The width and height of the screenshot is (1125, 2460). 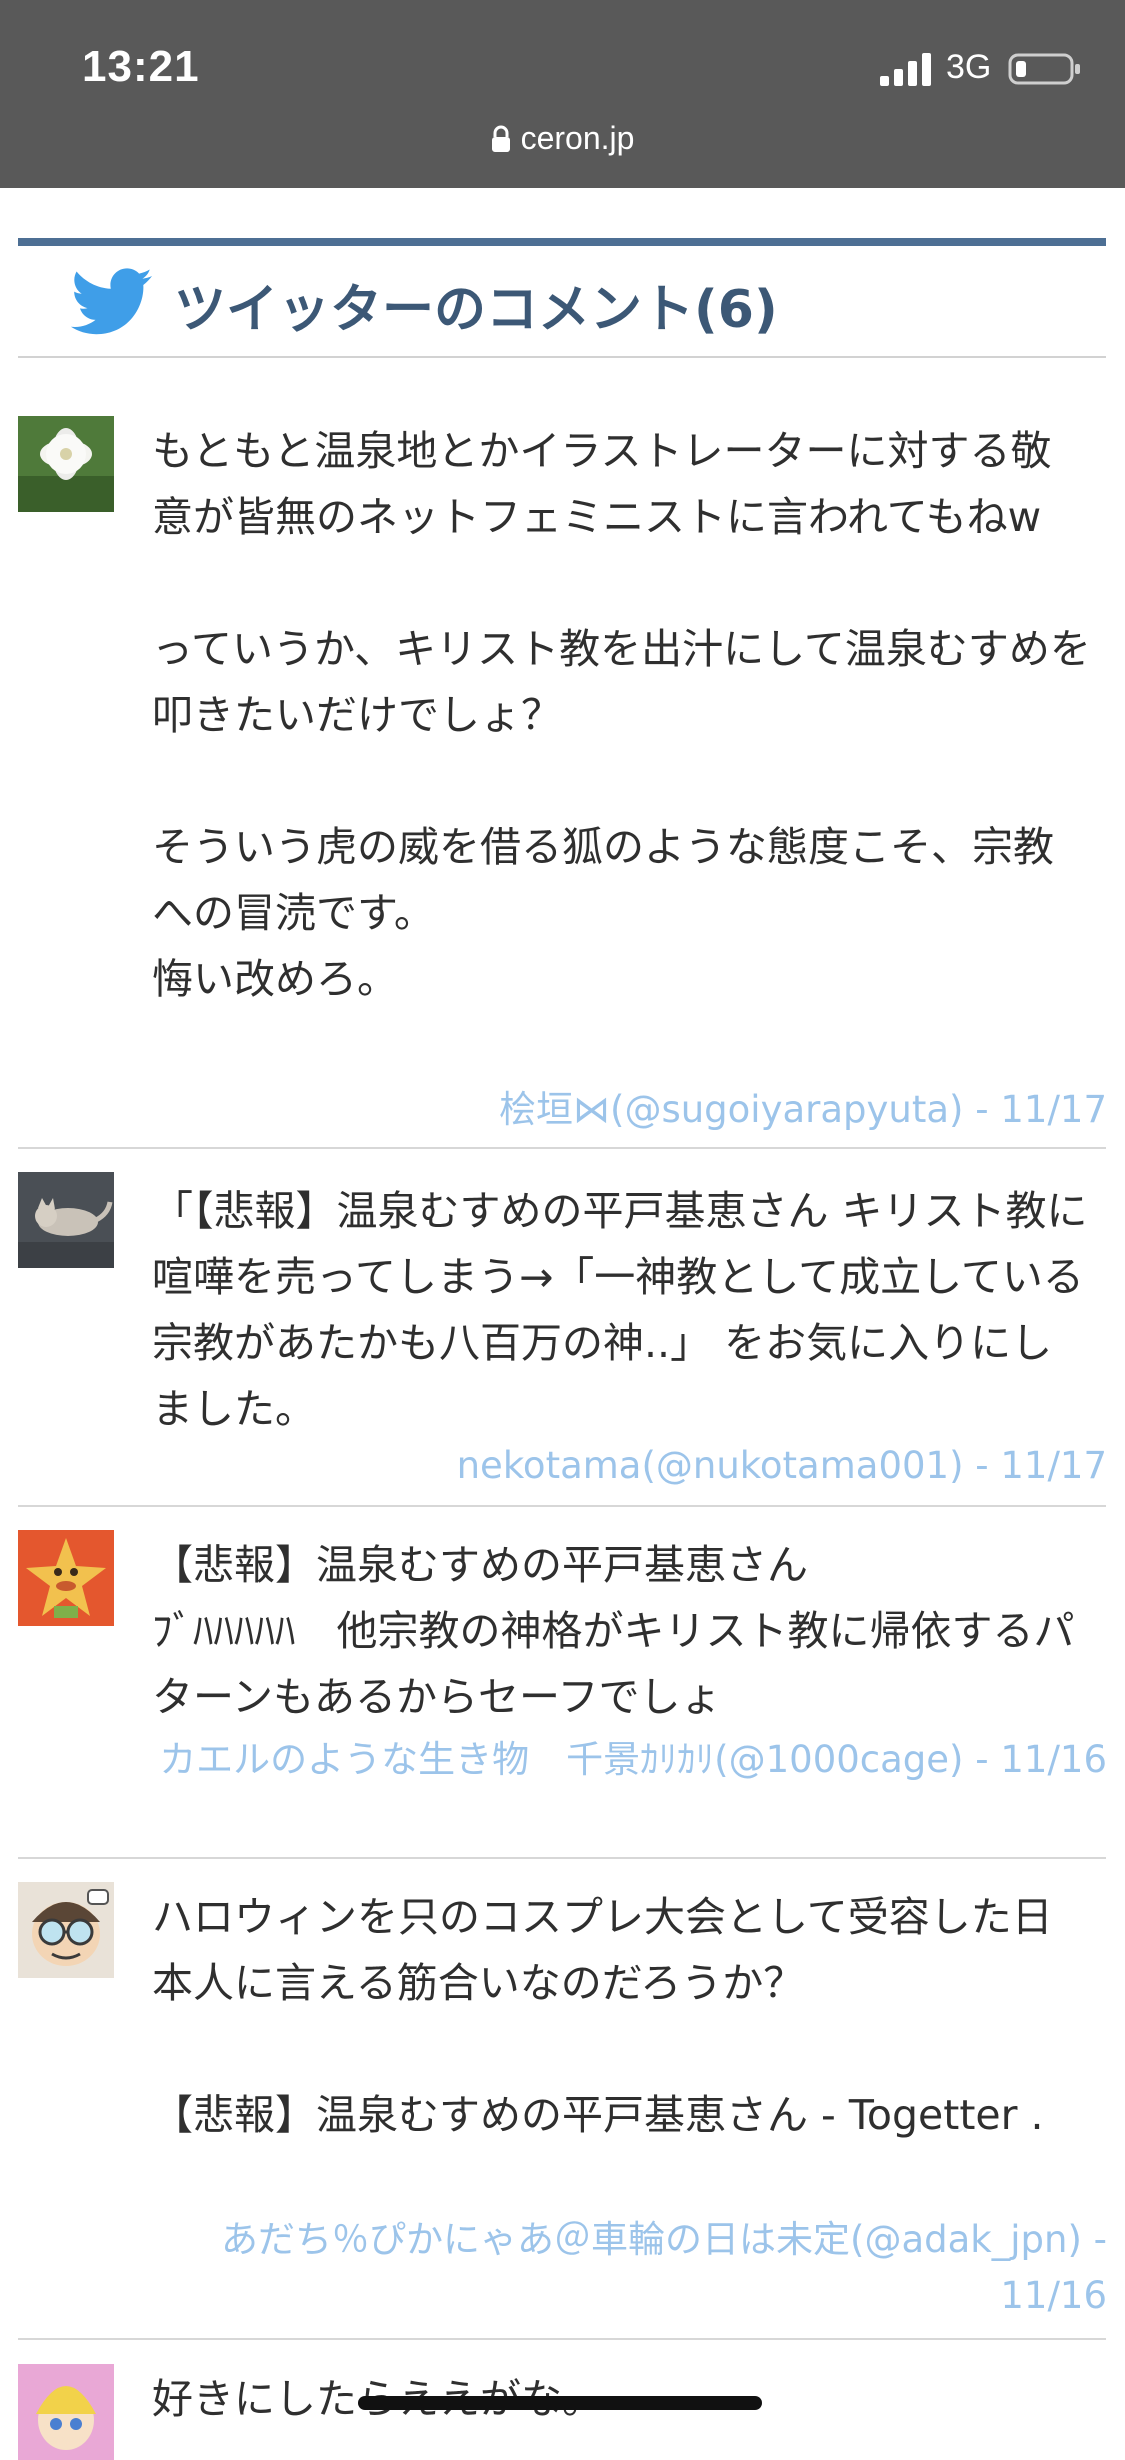 What do you see at coordinates (607, 1110) in the screenshot?
I see `comment-author-link: 桧垣⋈(@sugoiyarapyuta) - 11/17` at bounding box center [607, 1110].